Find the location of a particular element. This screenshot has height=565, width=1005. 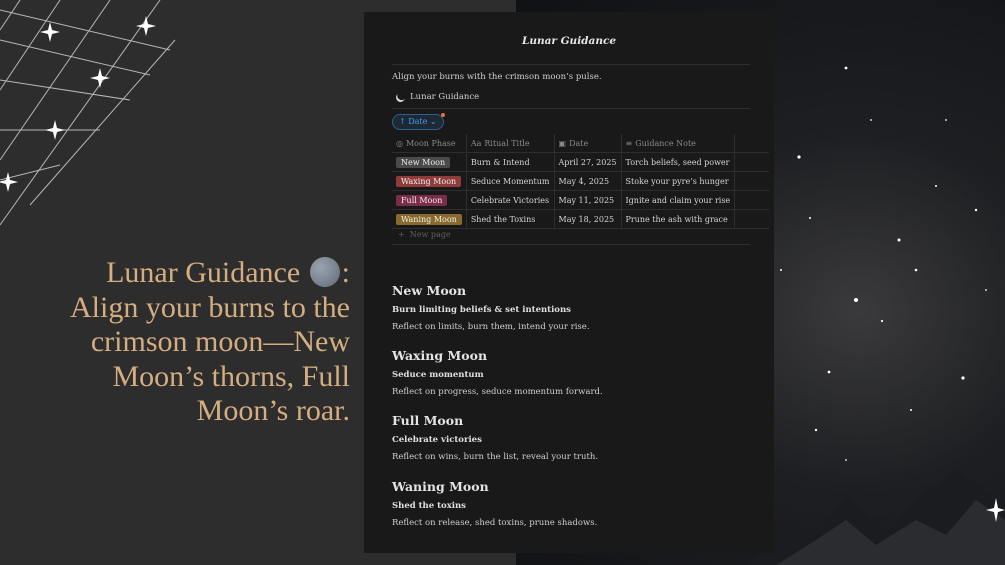

date-cell: April 27, 2025 is located at coordinates (587, 162).